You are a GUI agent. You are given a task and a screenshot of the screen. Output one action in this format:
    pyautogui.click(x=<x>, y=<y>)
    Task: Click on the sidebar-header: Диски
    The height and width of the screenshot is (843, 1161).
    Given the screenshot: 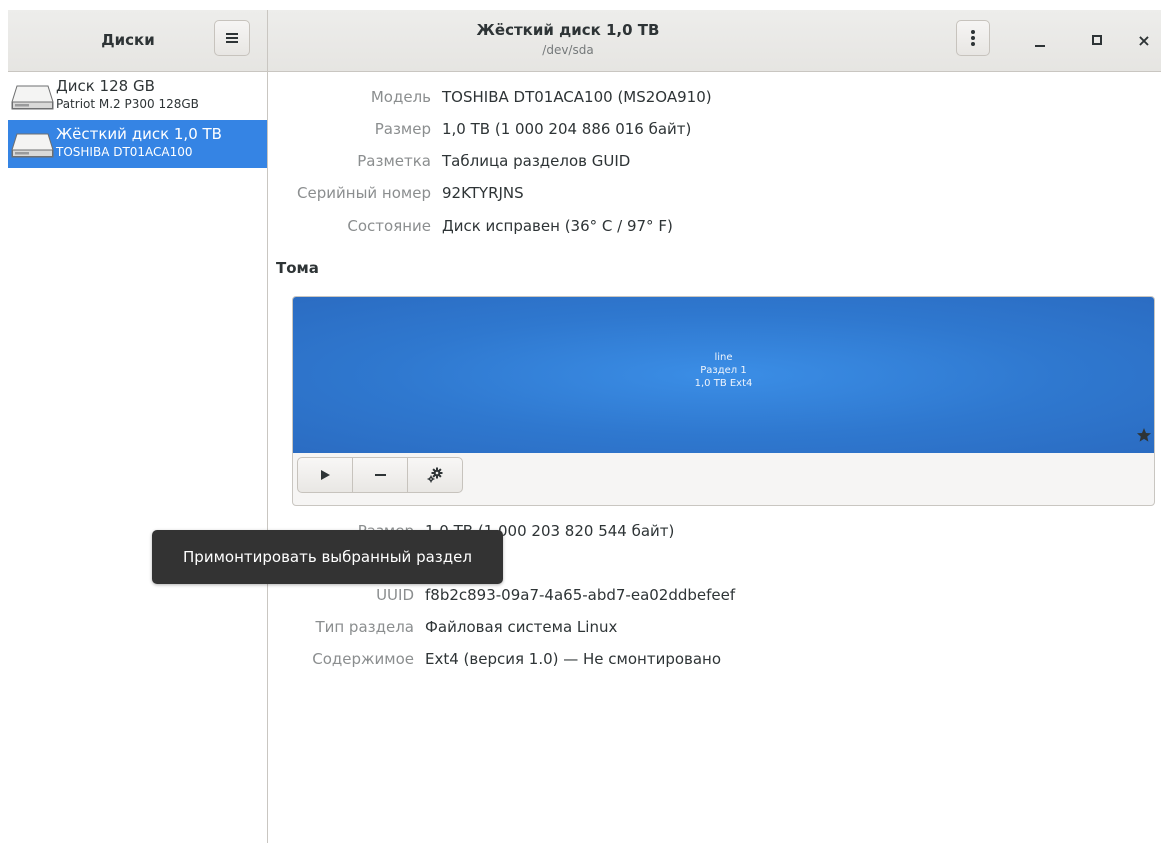 What is the action you would take?
    pyautogui.click(x=138, y=40)
    